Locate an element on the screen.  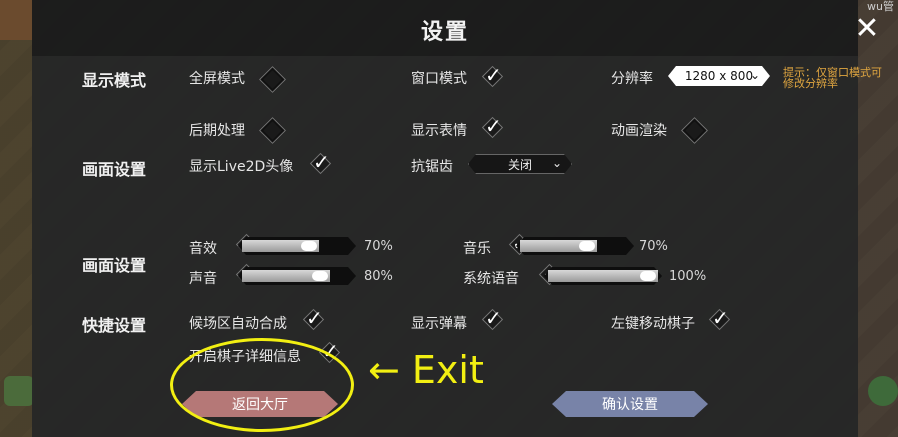
voice-percent: 80% is located at coordinates (378, 276).